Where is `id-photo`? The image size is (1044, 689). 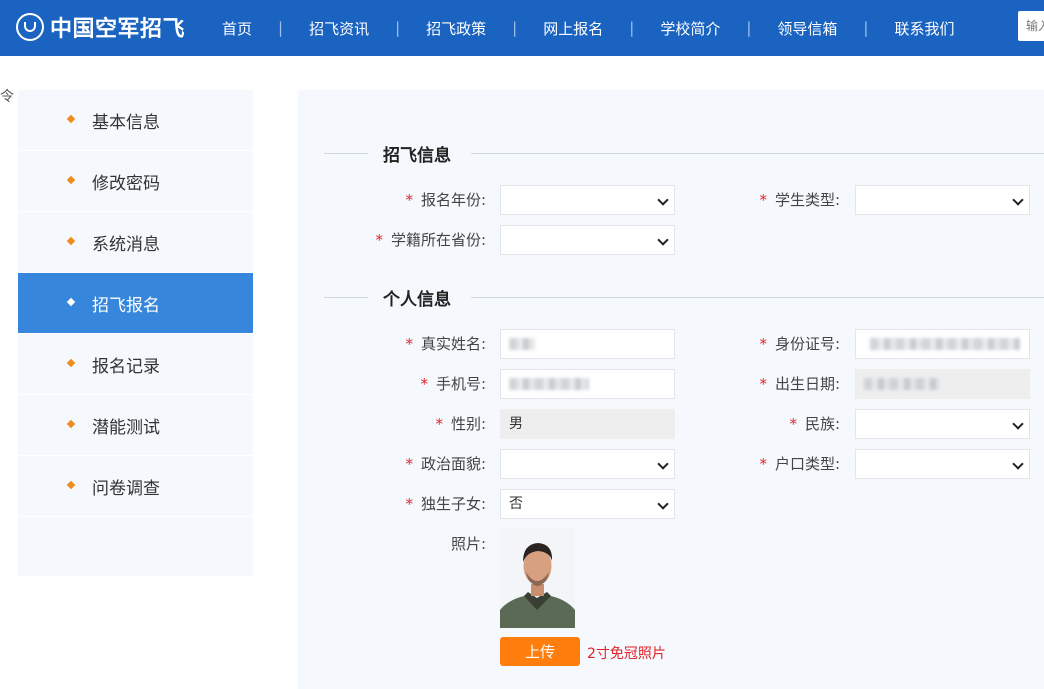
id-photo is located at coordinates (537, 578).